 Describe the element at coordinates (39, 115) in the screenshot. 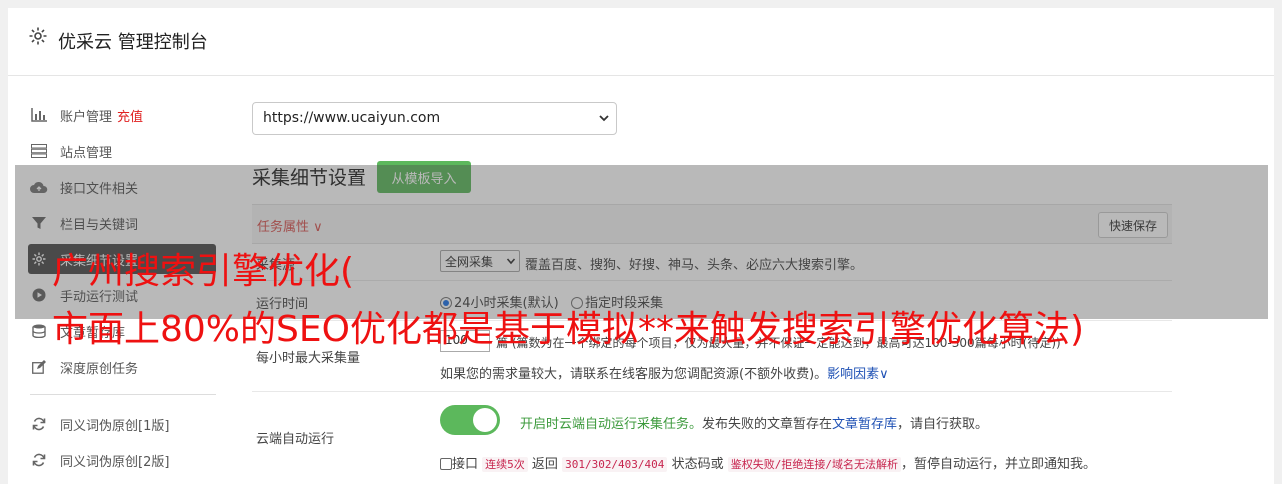

I see `bar-chart-icon` at that location.